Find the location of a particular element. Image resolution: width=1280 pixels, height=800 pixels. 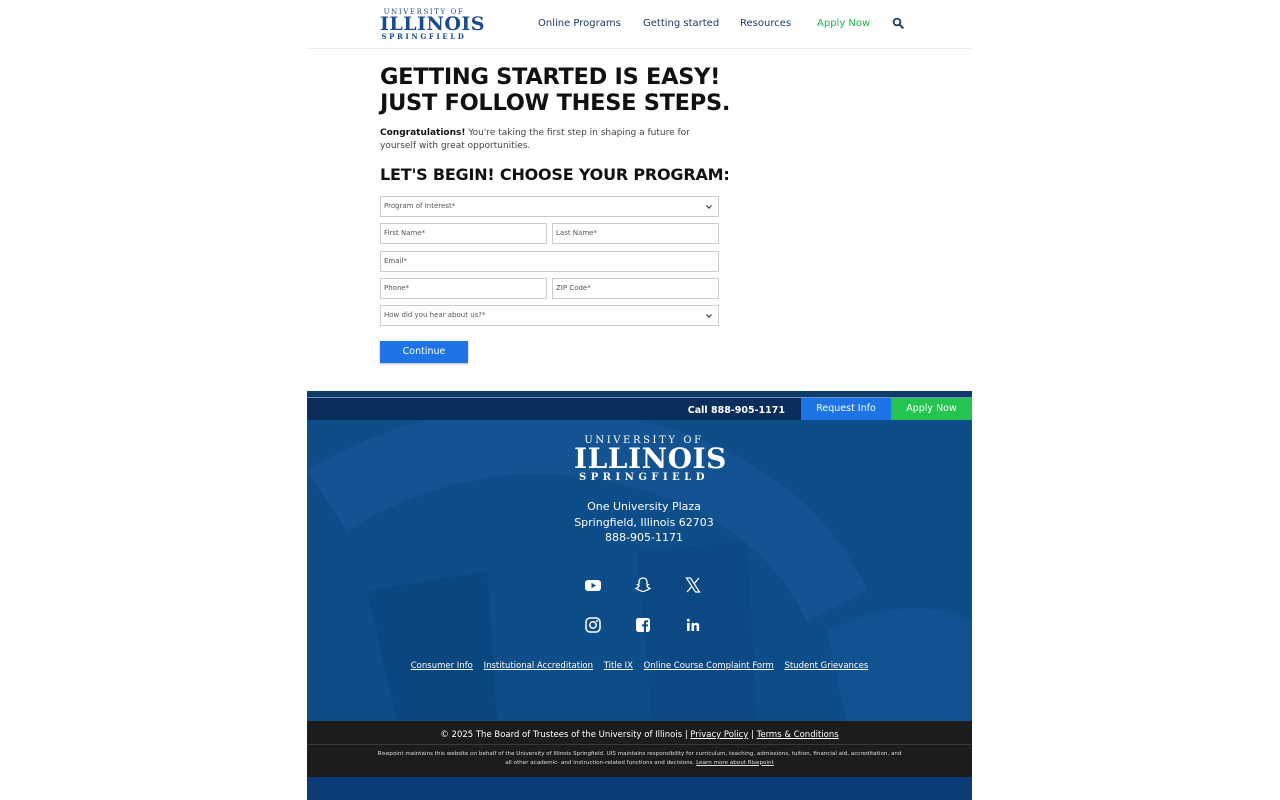

link-title-ix: Title IX is located at coordinates (618, 666).